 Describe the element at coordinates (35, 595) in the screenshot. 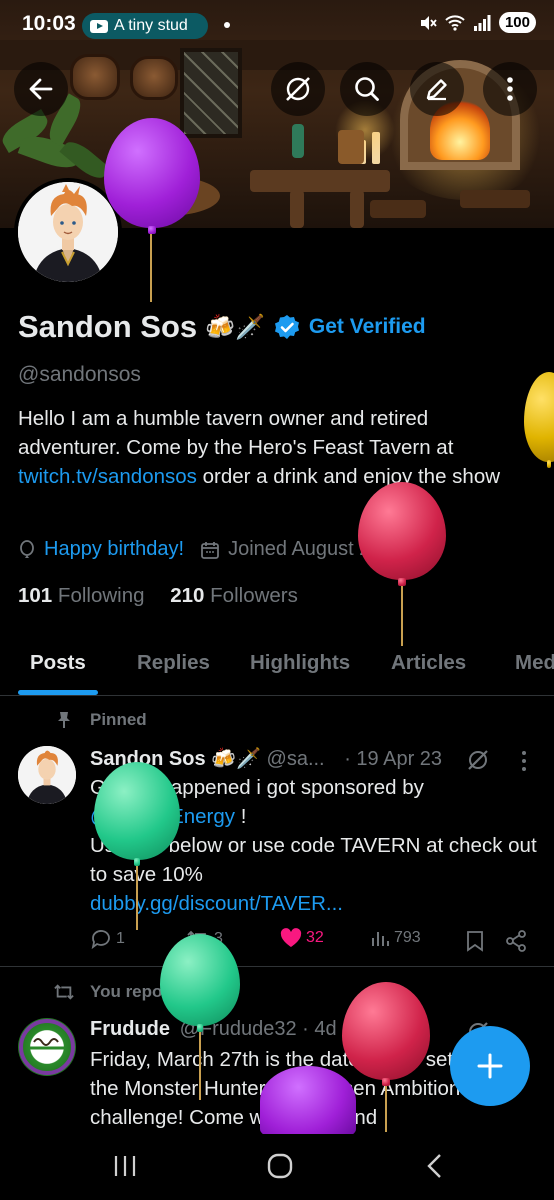

I see `following-count: 101` at that location.